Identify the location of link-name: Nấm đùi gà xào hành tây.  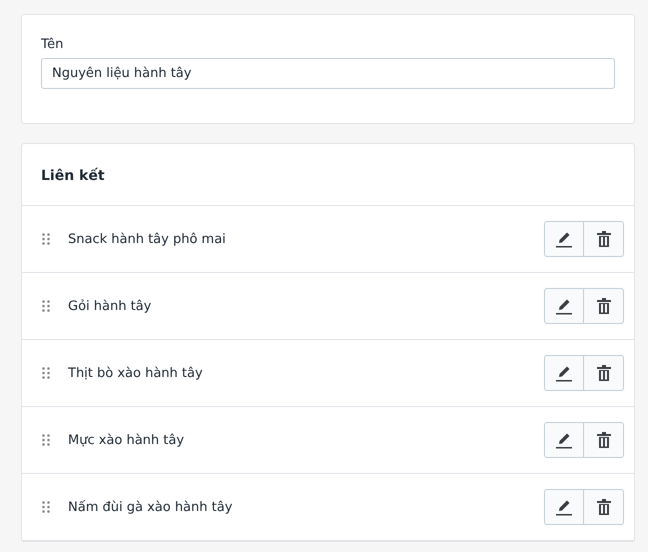
(151, 507).